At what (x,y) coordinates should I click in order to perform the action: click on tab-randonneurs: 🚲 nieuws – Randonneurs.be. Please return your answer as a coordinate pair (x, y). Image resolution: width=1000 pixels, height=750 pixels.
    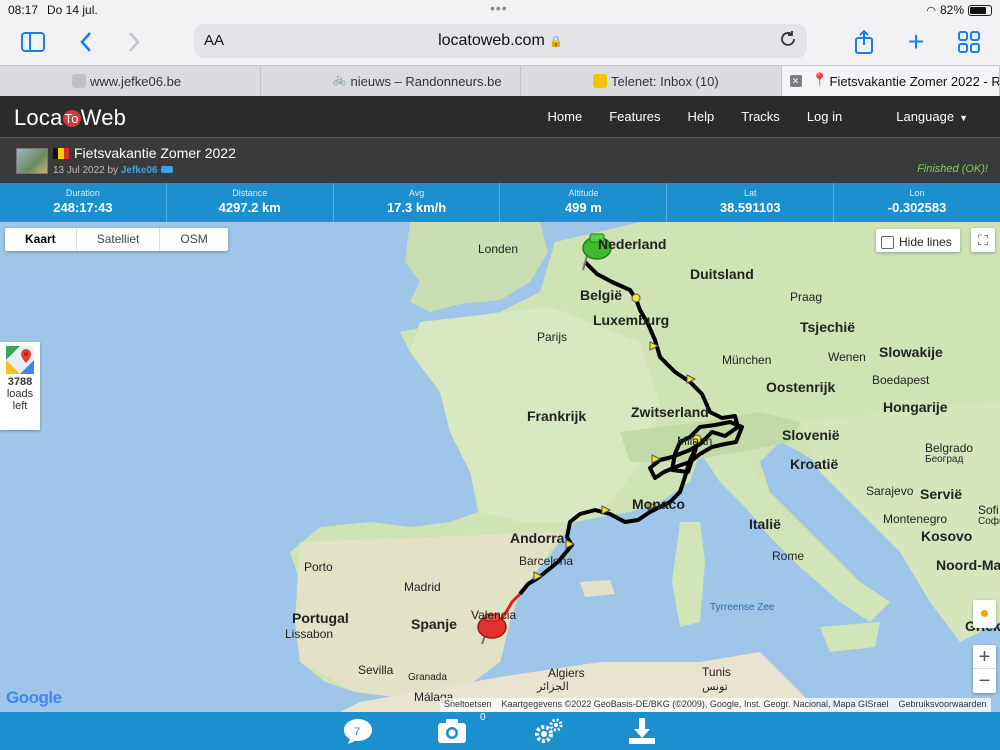
    Looking at the image, I should click on (391, 81).